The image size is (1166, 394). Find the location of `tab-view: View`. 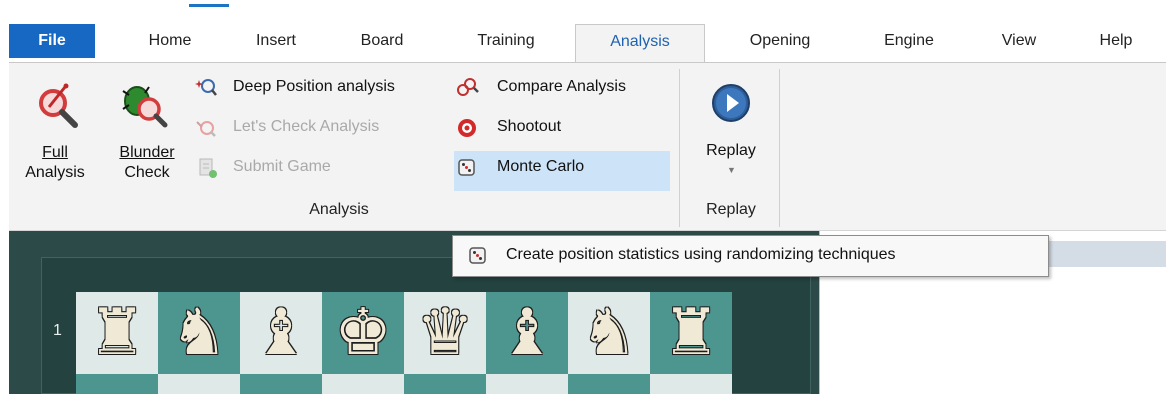

tab-view: View is located at coordinates (1019, 41).